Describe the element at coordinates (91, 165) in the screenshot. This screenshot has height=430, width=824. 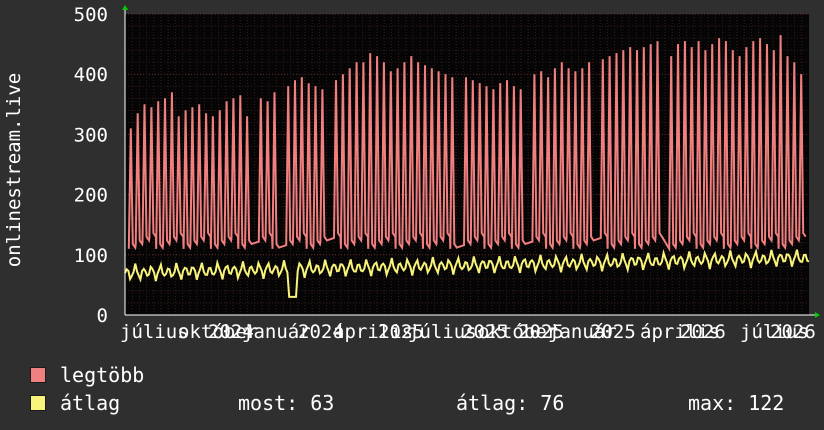
I see `y-tick-labels: 0 100 200 300 400 500` at that location.